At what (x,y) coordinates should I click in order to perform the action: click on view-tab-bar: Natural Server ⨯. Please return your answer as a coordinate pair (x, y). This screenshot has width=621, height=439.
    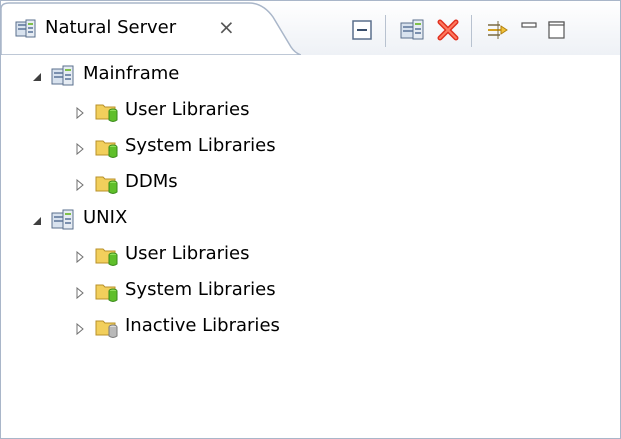
    Looking at the image, I should click on (310, 28).